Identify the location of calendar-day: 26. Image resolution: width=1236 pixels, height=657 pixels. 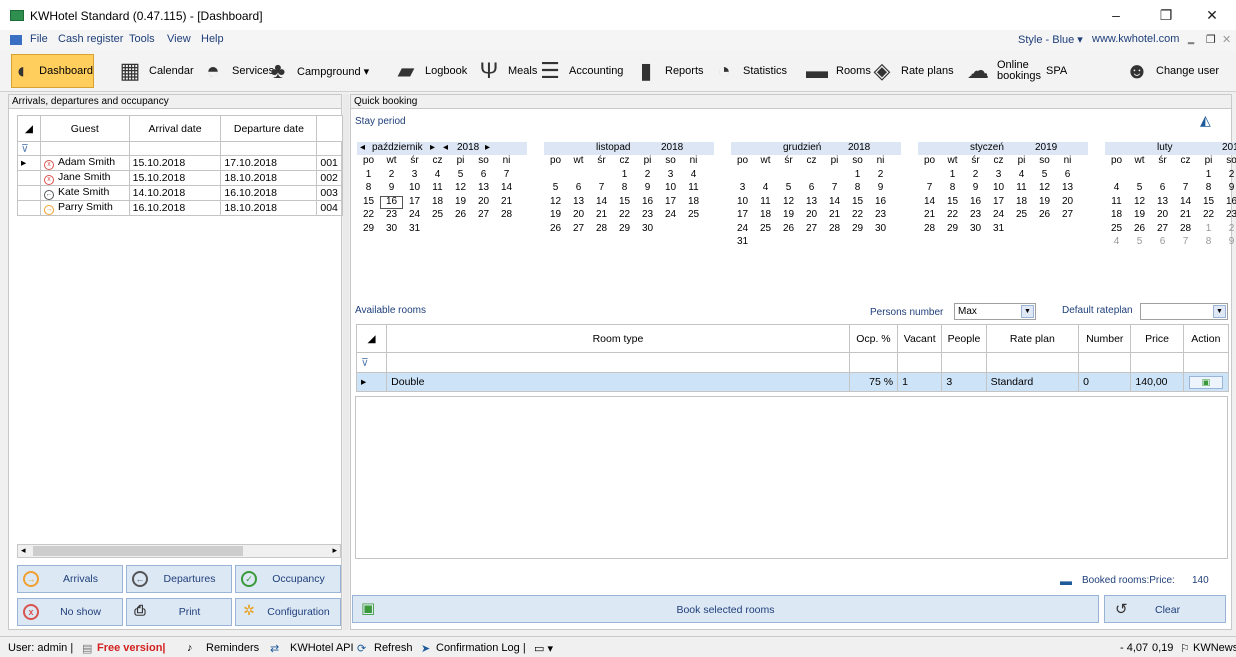
(460, 216).